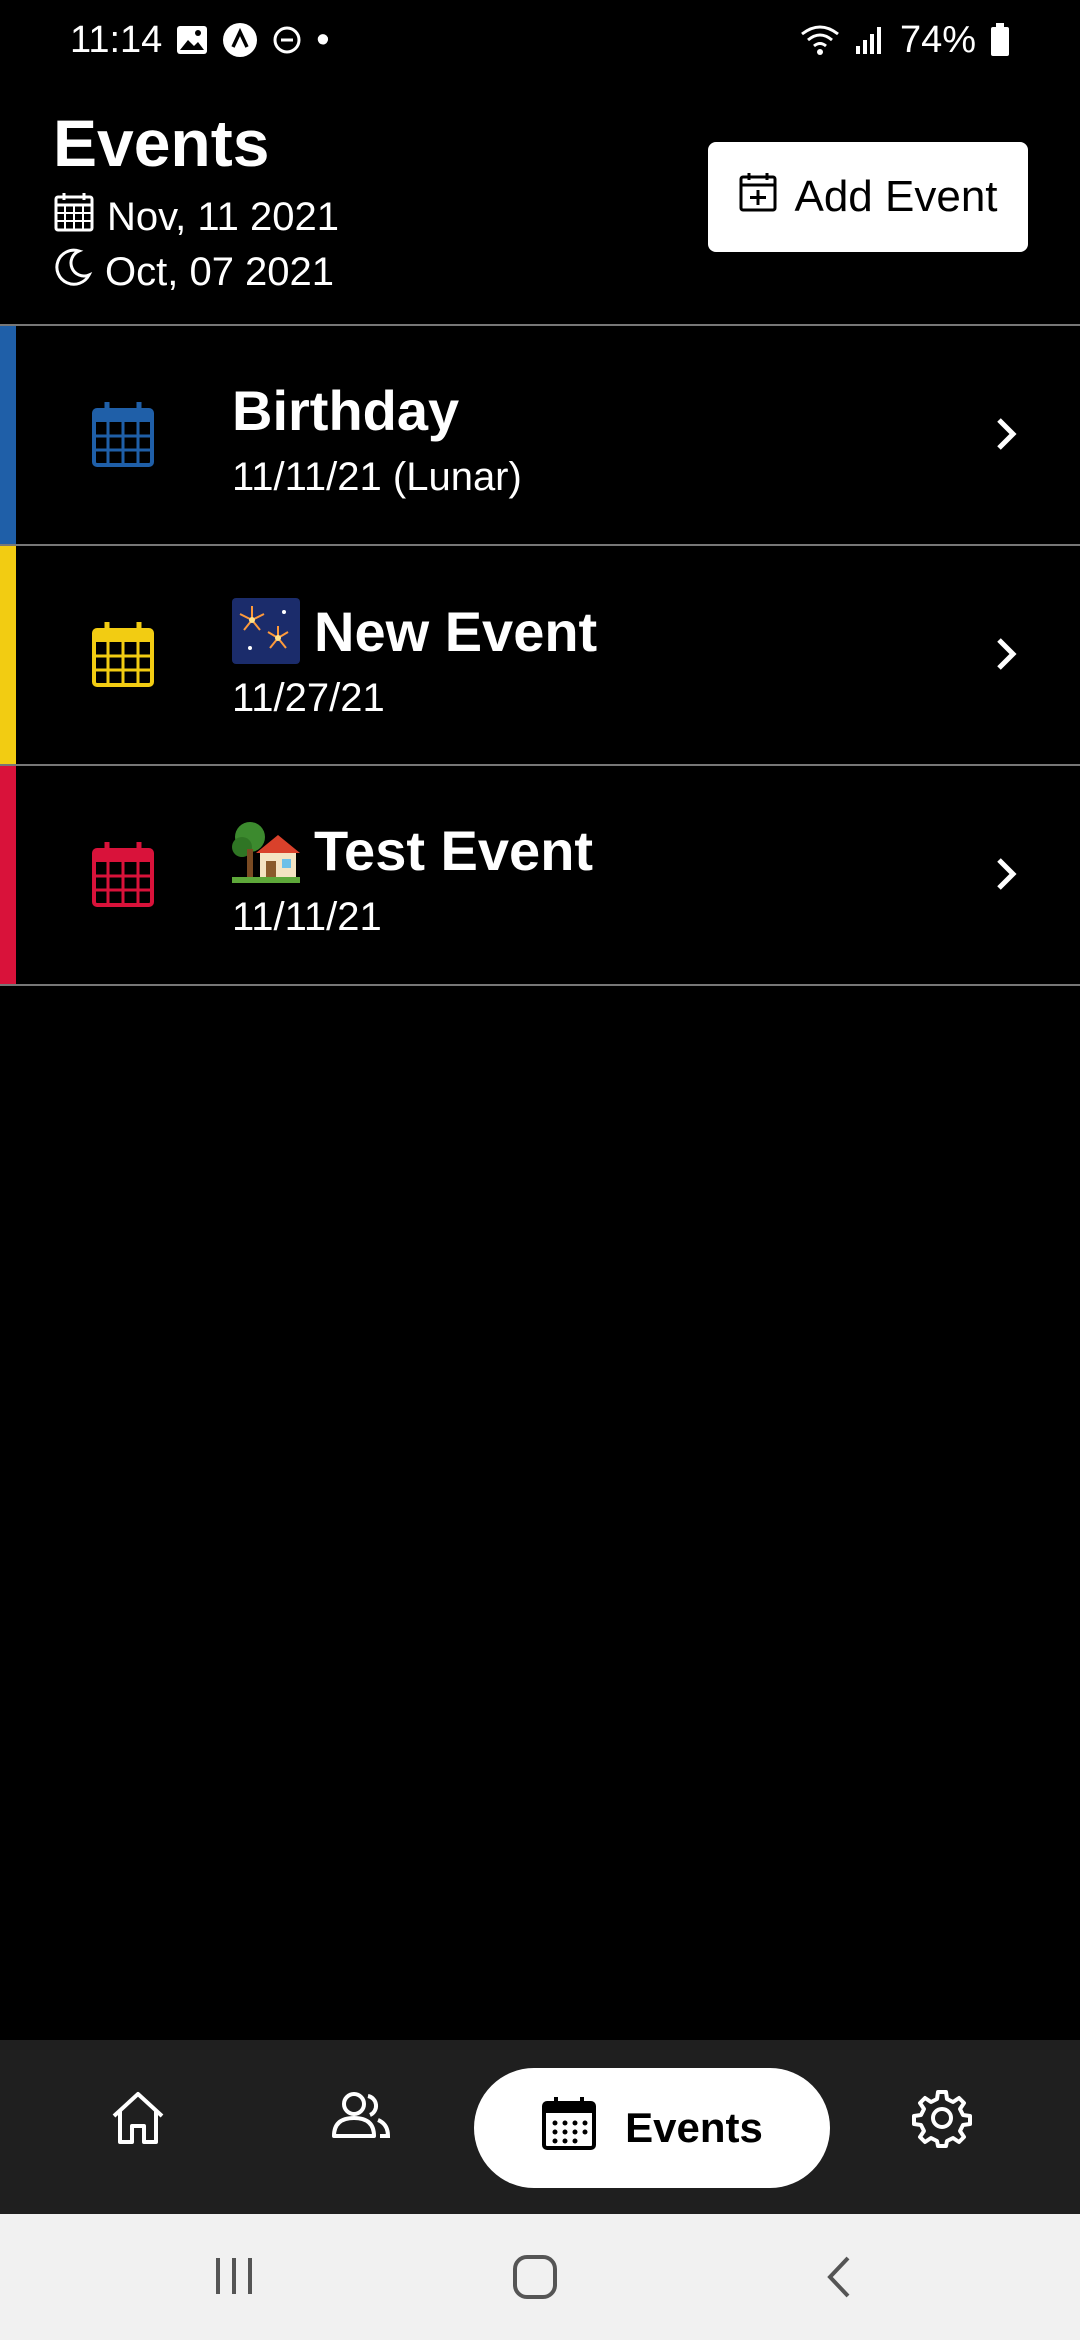 This screenshot has width=1080, height=2340. What do you see at coordinates (266, 631) in the screenshot?
I see `fireworks-icon` at bounding box center [266, 631].